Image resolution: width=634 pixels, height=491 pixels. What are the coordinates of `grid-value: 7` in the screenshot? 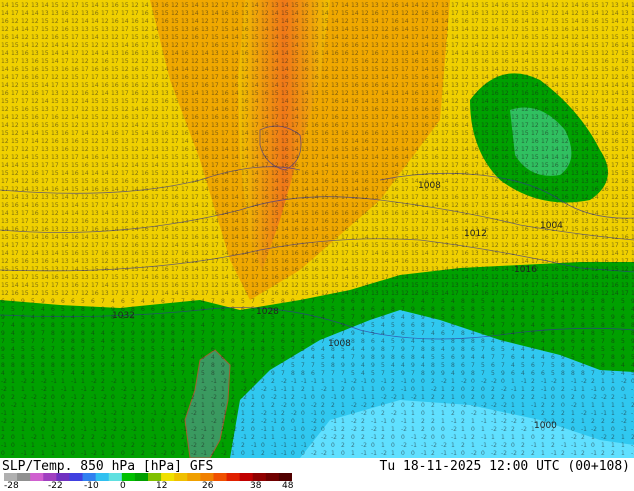 It's located at (183, 357).